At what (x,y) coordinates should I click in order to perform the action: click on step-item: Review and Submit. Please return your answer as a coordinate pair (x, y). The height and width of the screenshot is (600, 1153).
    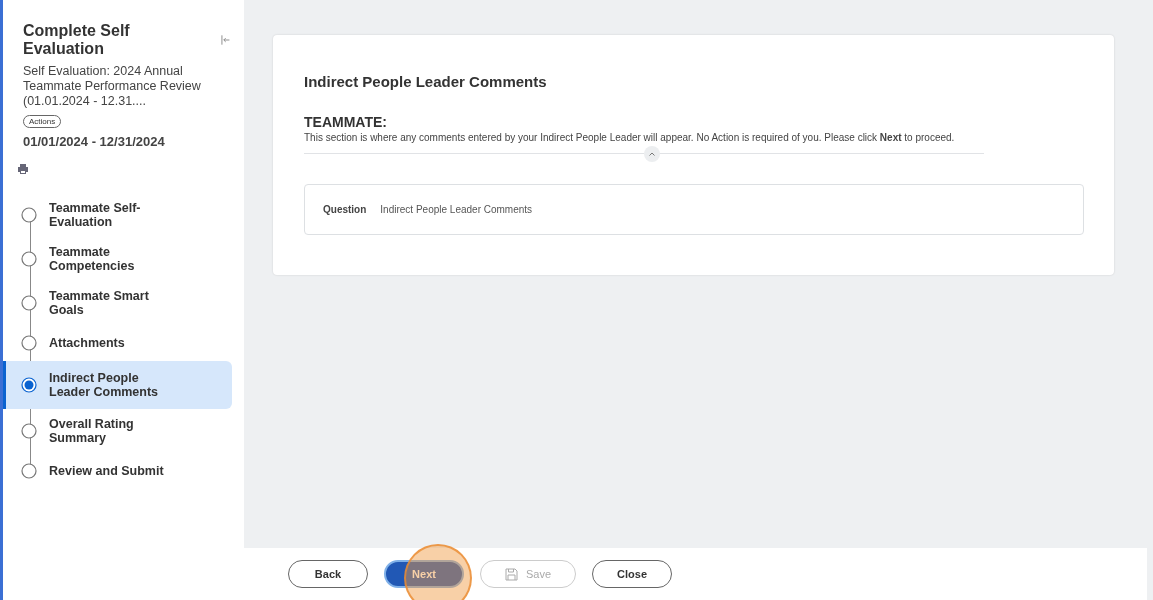
    Looking at the image, I should click on (117, 471).